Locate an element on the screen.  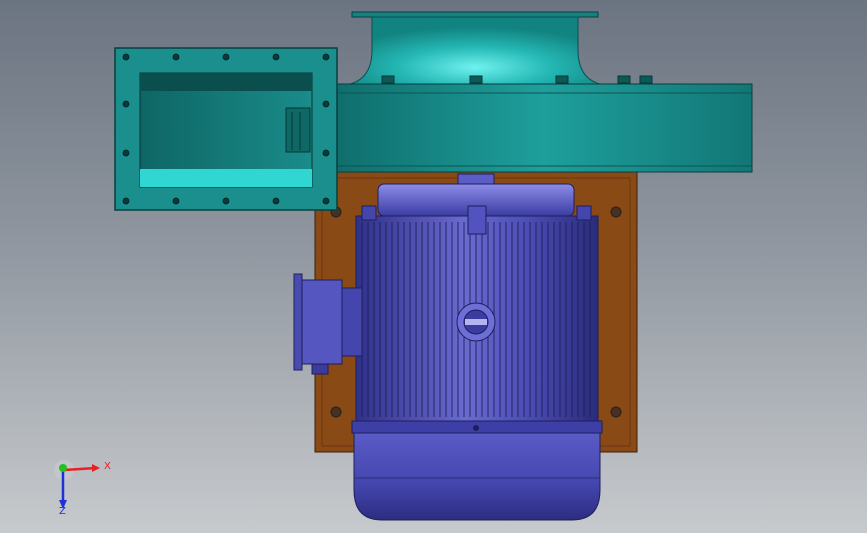
inlet-flange is located at coordinates (226, 129).